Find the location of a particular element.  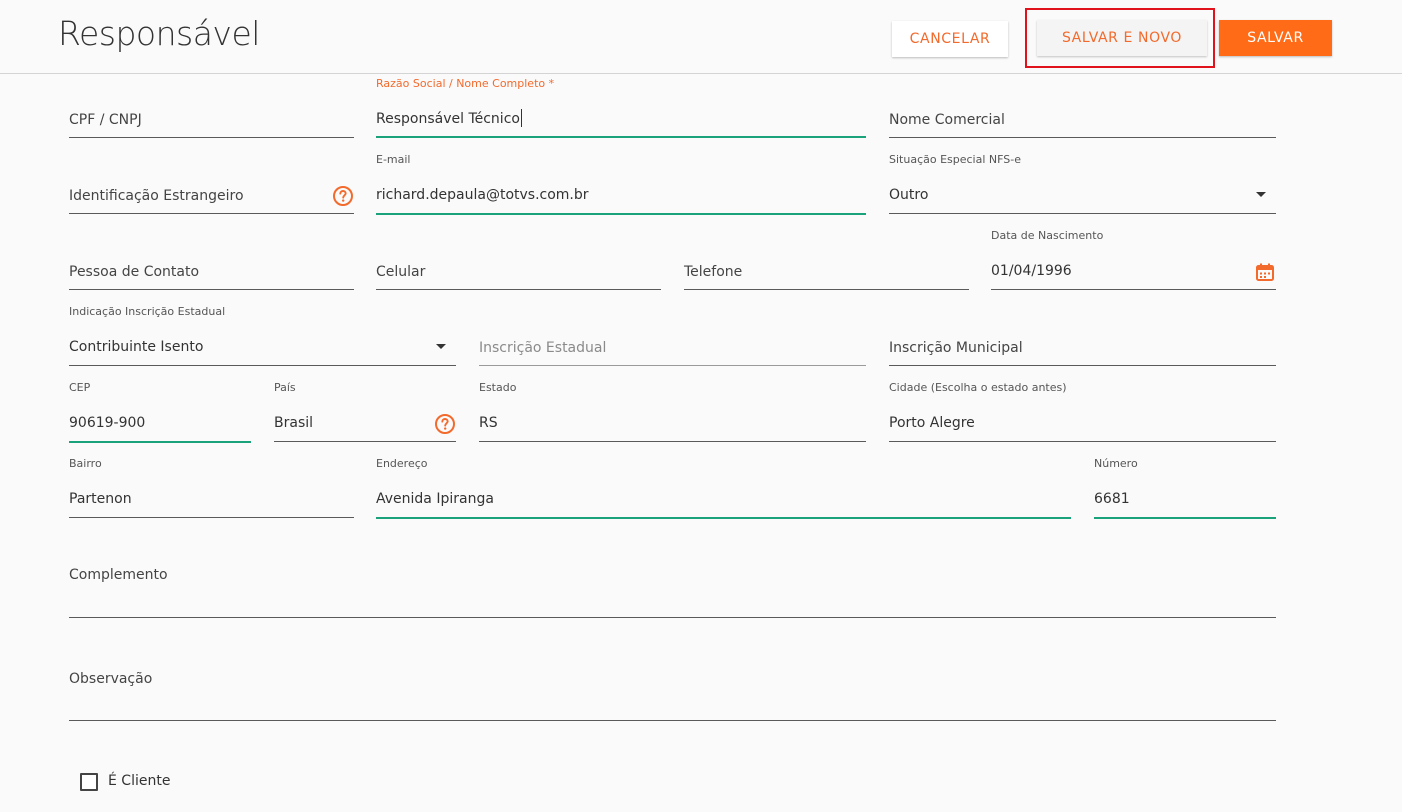

pais-field: País Brasil is located at coordinates (365, 411).